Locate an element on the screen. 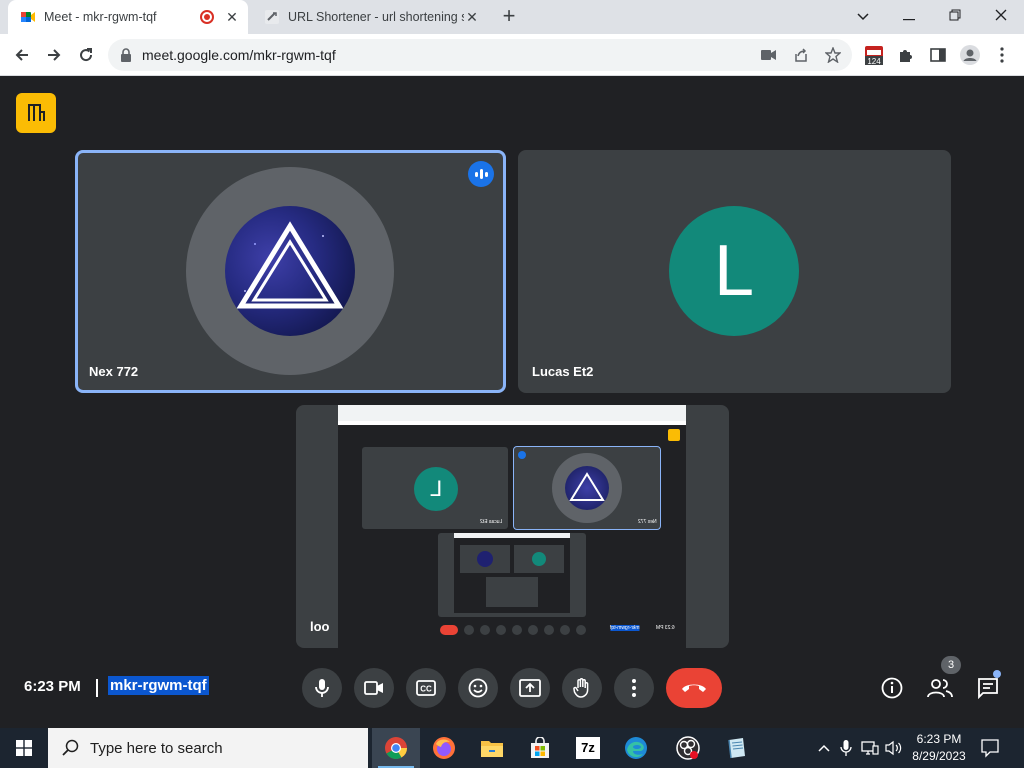 The width and height of the screenshot is (1024, 768). close-window-button is located at coordinates (1001, 16).